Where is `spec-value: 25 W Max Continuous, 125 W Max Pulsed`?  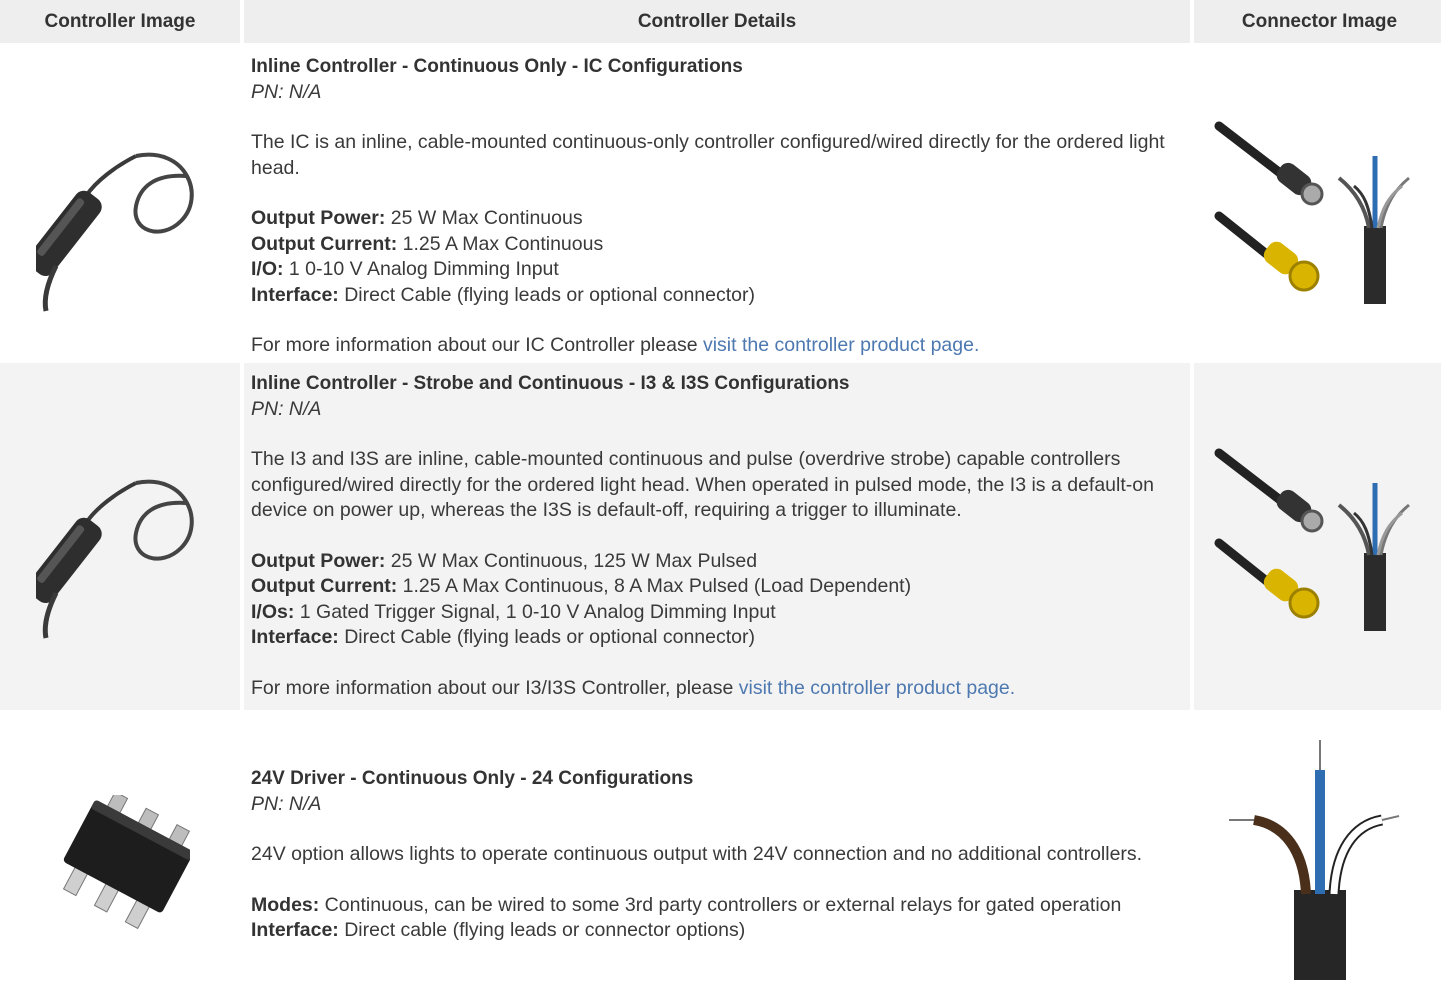 spec-value: 25 W Max Continuous, 125 W Max Pulsed is located at coordinates (571, 560).